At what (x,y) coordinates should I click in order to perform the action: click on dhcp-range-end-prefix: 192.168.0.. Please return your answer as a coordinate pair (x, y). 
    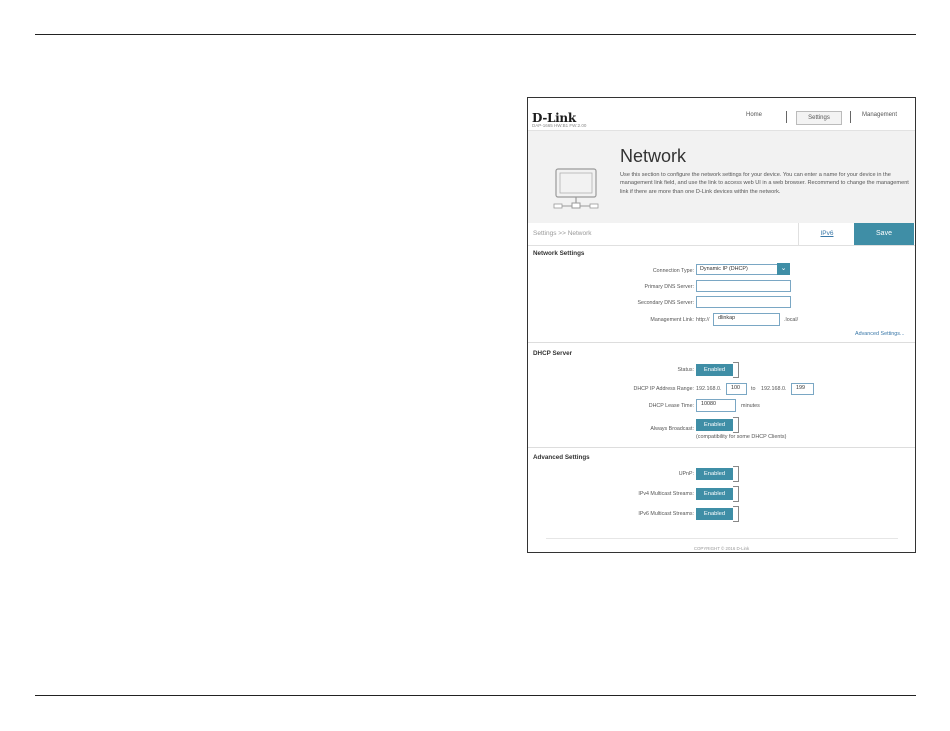
    Looking at the image, I should click on (774, 389).